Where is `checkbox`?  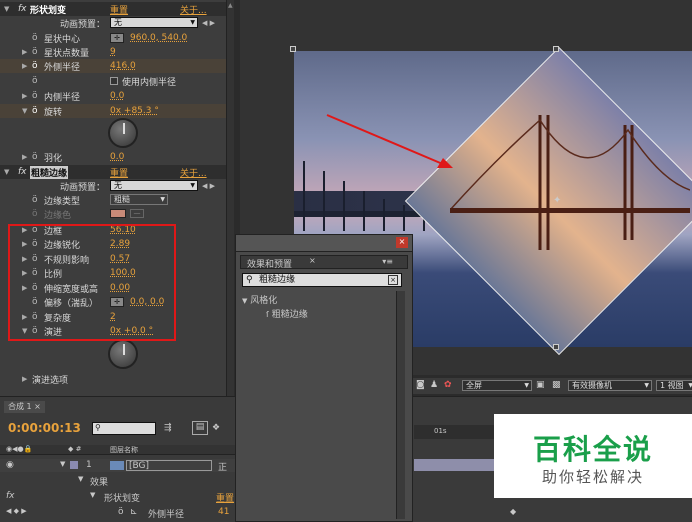
checkbox is located at coordinates (114, 81).